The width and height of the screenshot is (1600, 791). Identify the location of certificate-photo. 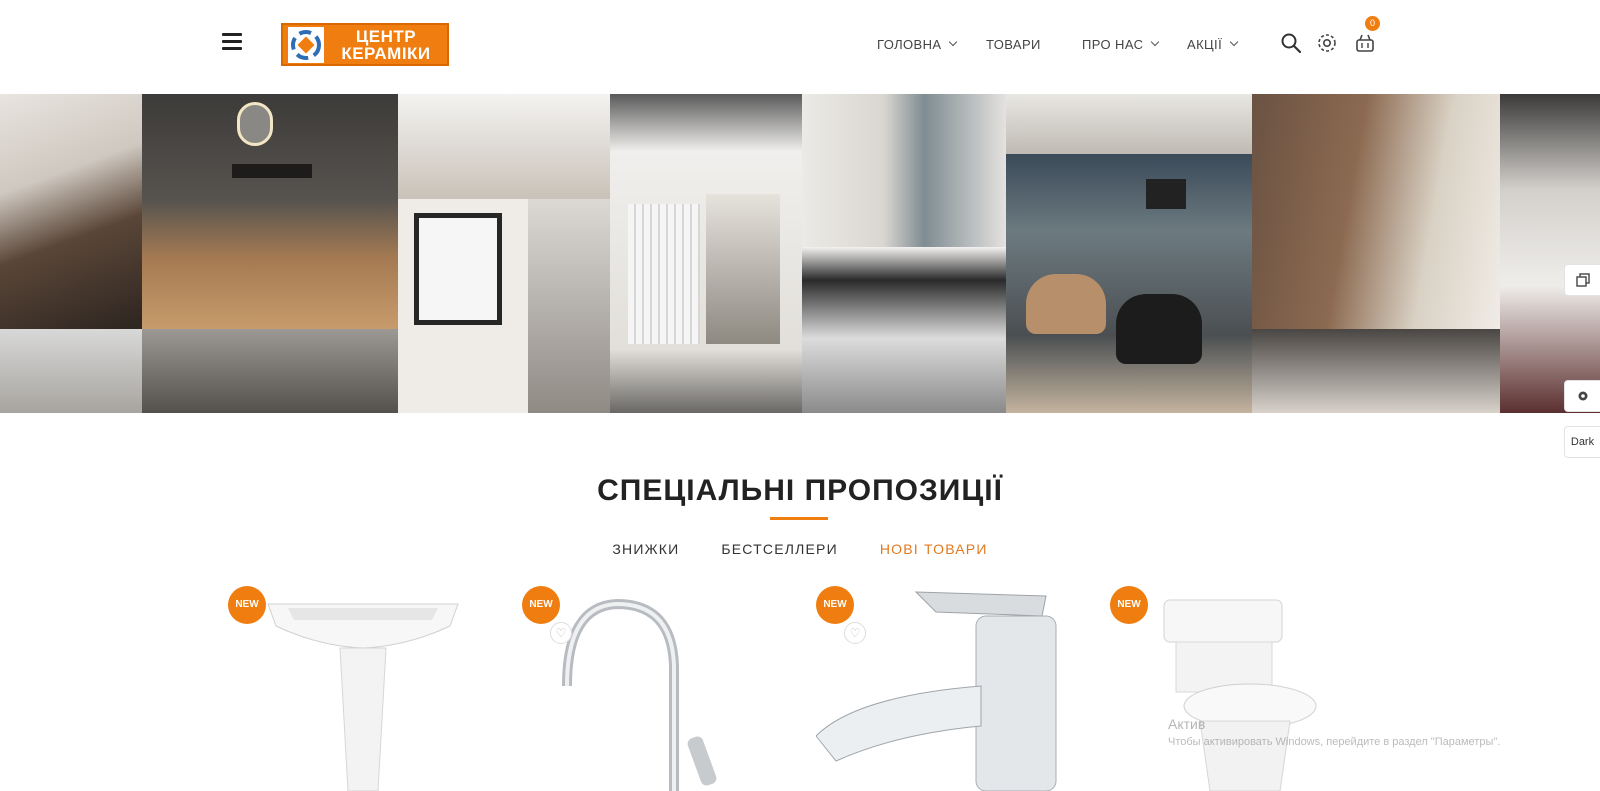
(463, 306).